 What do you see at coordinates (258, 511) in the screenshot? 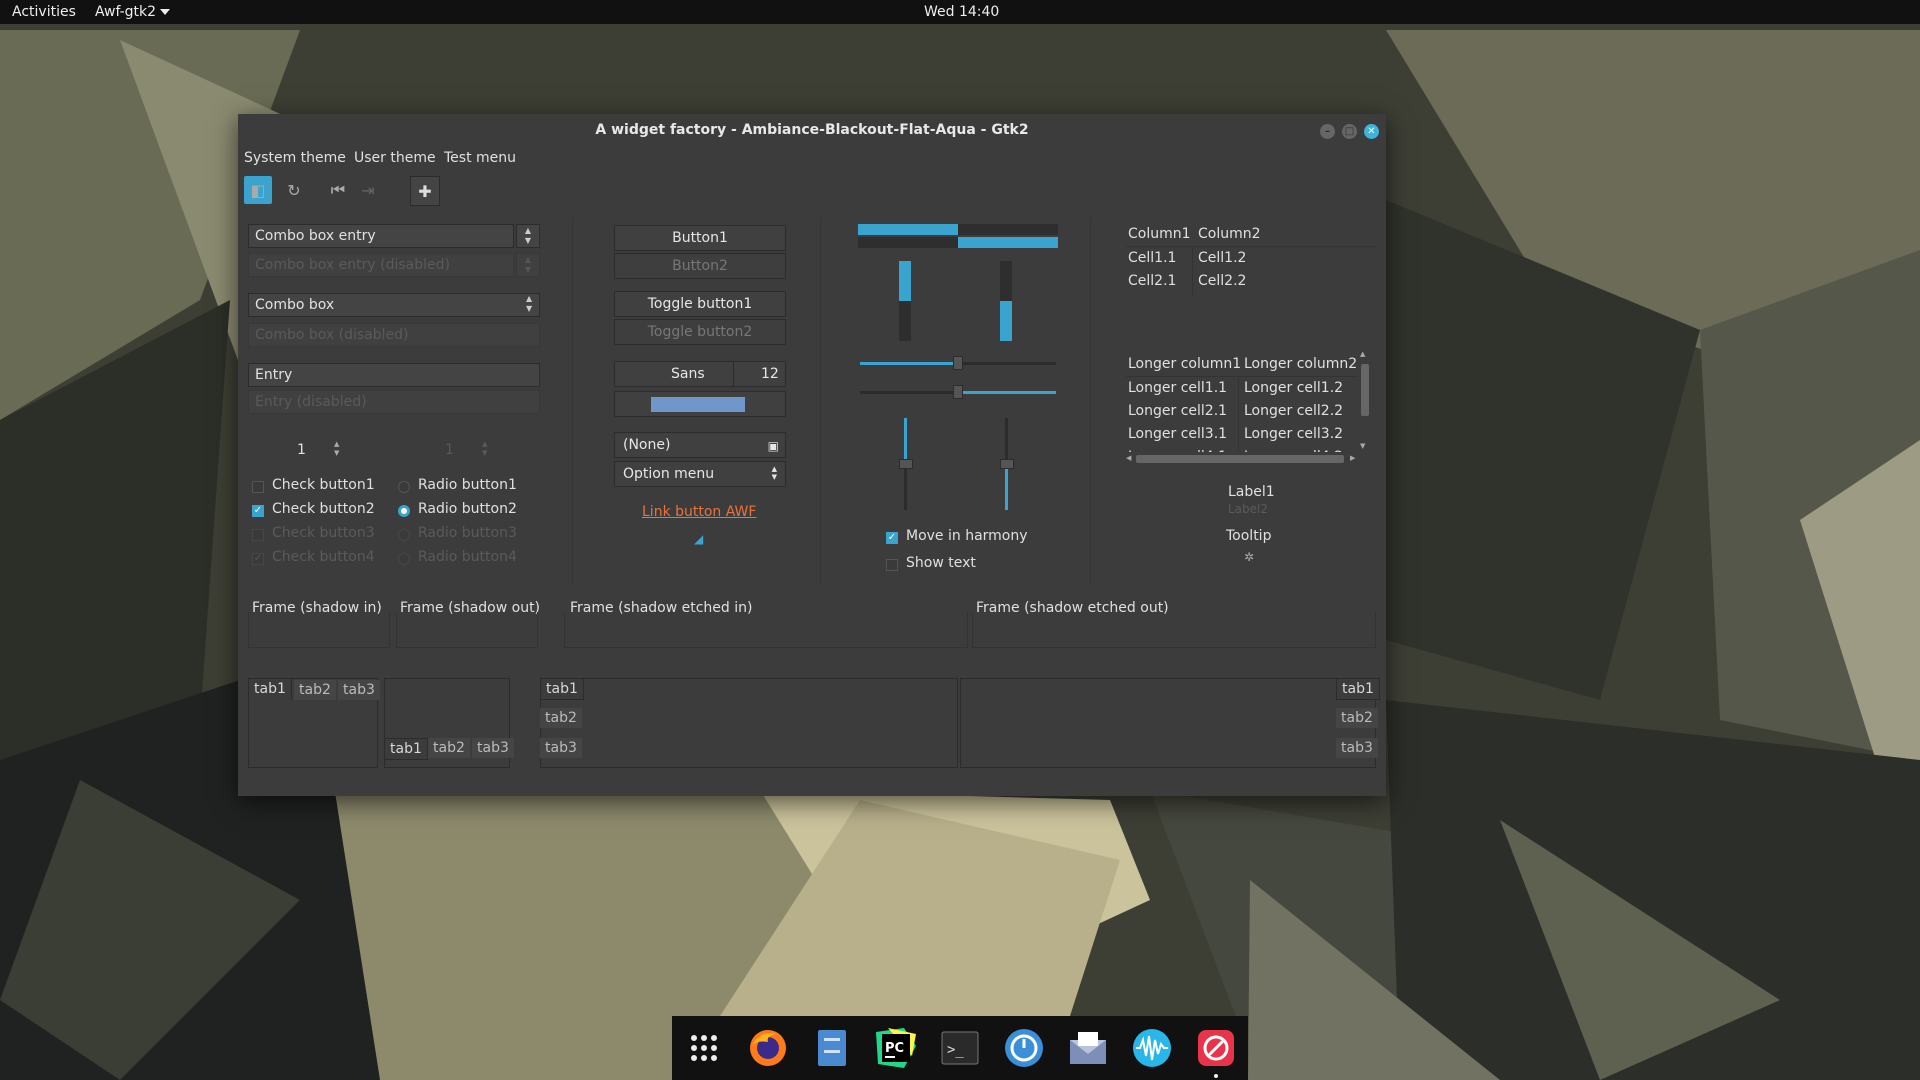
I see `check-button2-box: ✓` at bounding box center [258, 511].